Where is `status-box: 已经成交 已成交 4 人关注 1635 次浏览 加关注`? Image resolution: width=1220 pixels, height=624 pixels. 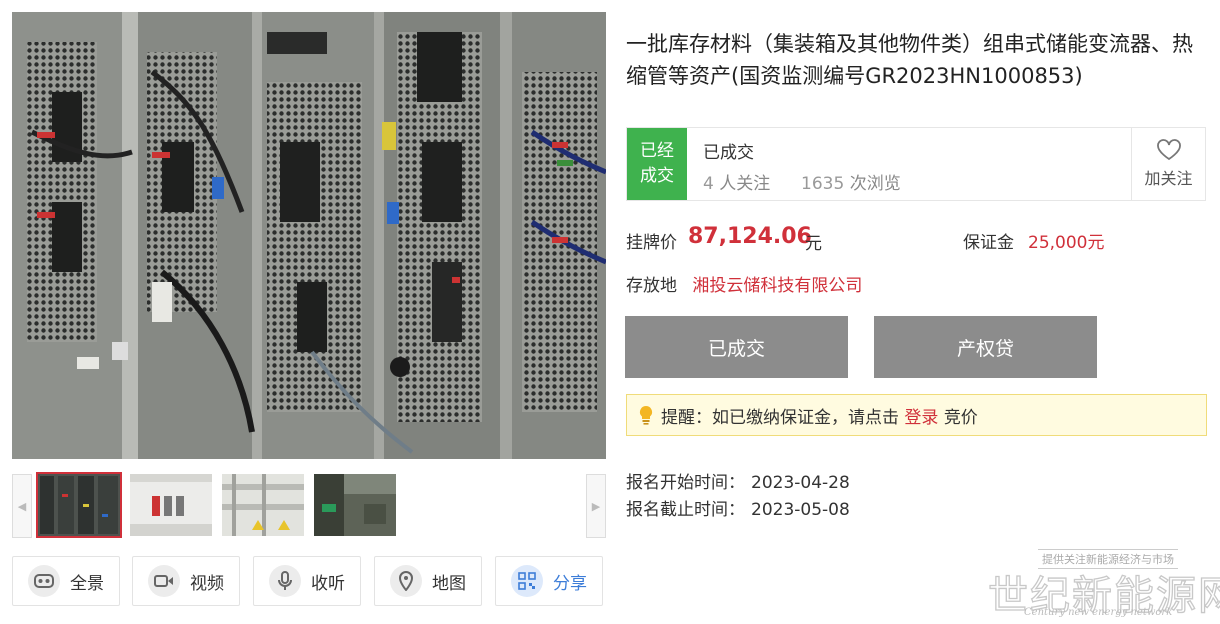
status-box: 已经成交 已成交 4 人关注 1635 次浏览 加关注 is located at coordinates (916, 164).